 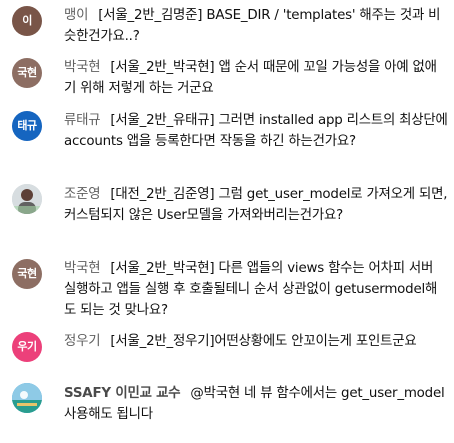 What do you see at coordinates (82, 194) in the screenshot?
I see `chat-author-name: 조준영` at bounding box center [82, 194].